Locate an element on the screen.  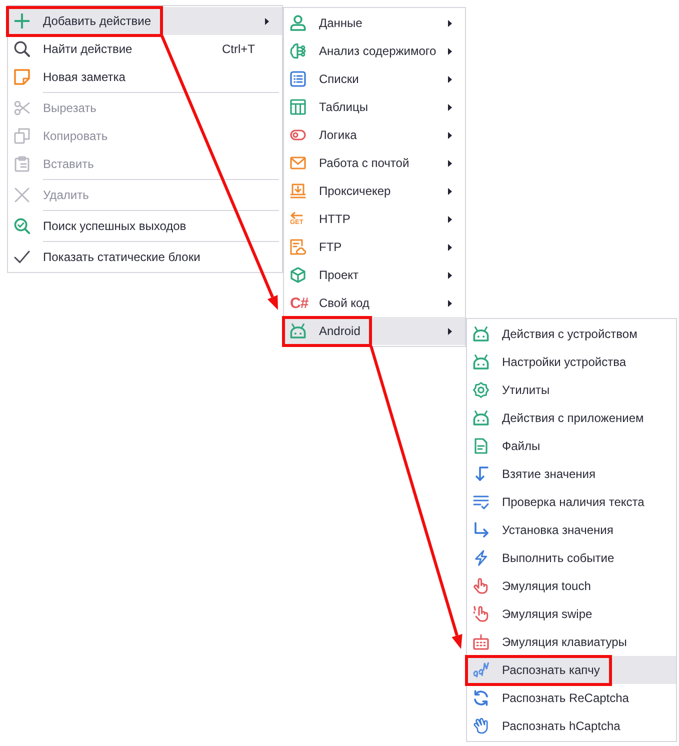
menu-item: Проксичекер is located at coordinates (374, 191).